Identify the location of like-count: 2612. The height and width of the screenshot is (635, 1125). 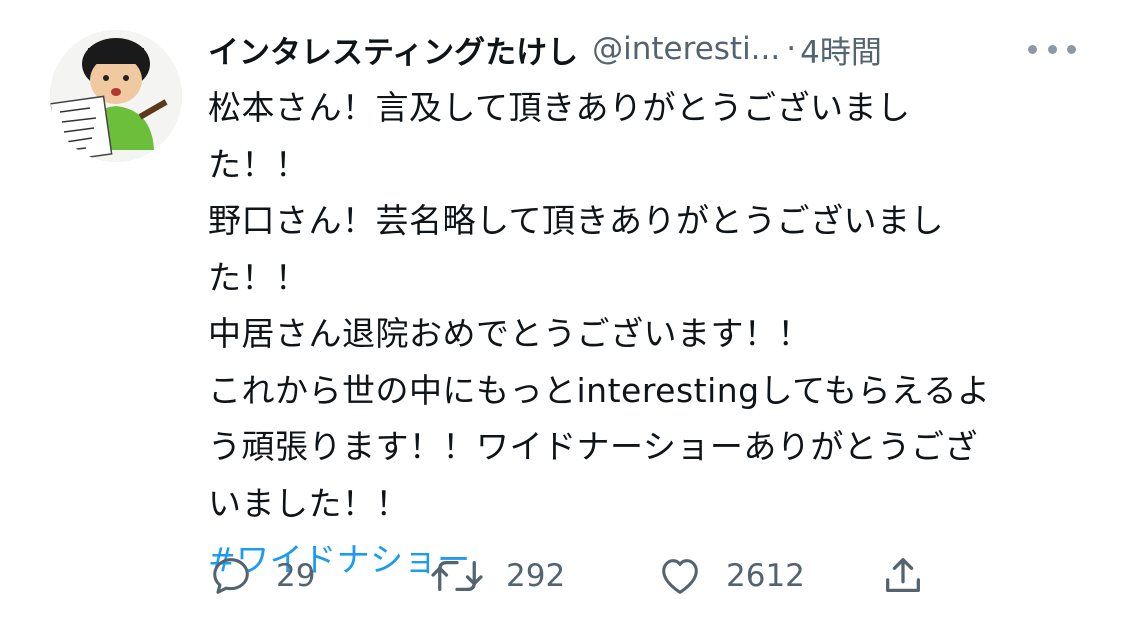
(765, 576).